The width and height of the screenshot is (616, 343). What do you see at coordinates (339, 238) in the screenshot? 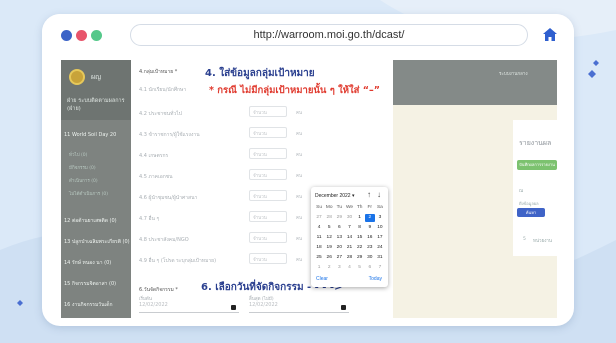
I see `calendar-day: 13` at bounding box center [339, 238].